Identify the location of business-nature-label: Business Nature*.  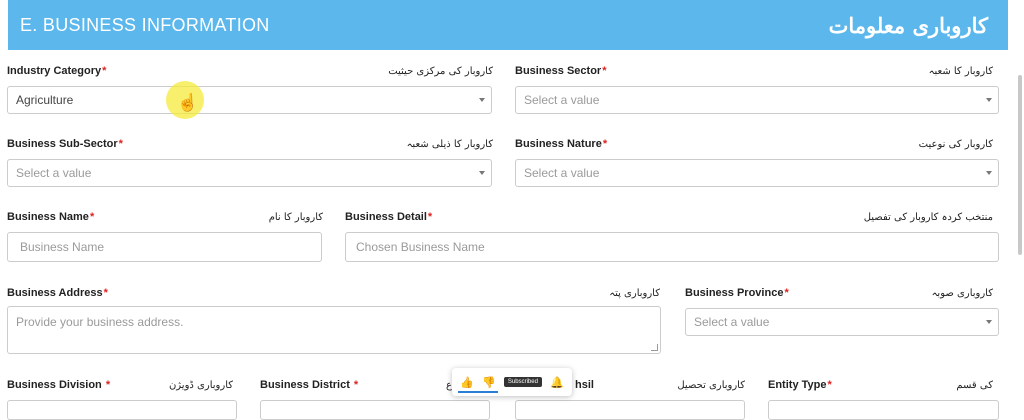
(561, 144).